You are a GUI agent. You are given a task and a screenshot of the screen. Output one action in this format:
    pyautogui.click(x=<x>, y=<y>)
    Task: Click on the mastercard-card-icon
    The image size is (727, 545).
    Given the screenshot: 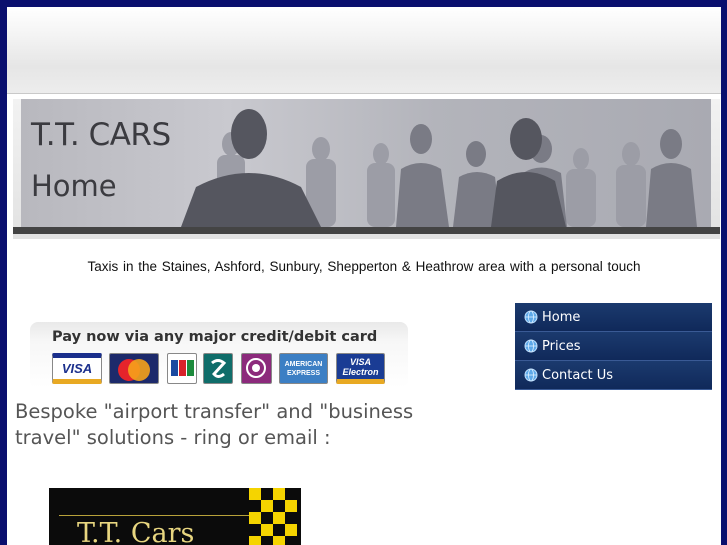 What is the action you would take?
    pyautogui.click(x=134, y=368)
    